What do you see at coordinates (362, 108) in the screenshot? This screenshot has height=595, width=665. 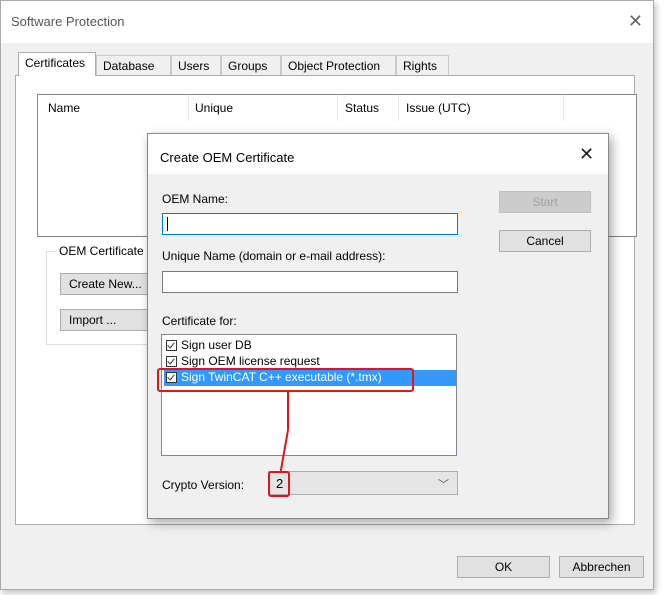 I see `column-header-status: Status` at bounding box center [362, 108].